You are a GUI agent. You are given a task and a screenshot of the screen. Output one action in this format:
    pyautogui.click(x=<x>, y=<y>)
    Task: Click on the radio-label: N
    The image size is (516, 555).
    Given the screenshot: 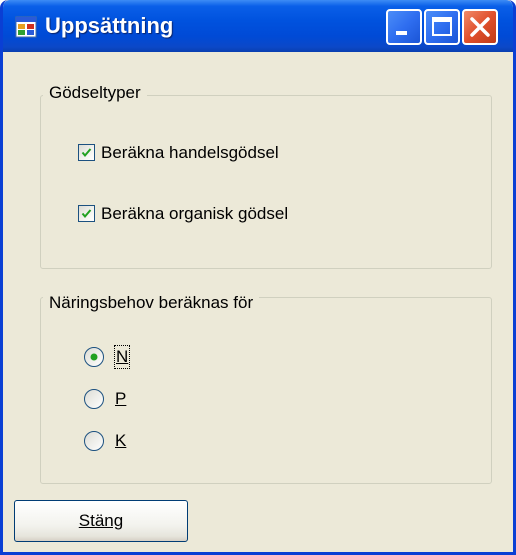 What is the action you would take?
    pyautogui.click(x=122, y=357)
    